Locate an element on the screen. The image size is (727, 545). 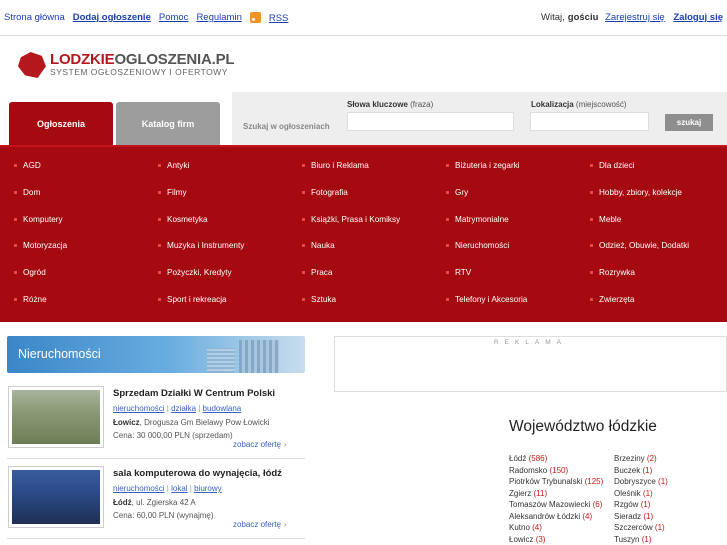
region-city-item: Piotrków Trybunalski (125) is located at coordinates (556, 482).